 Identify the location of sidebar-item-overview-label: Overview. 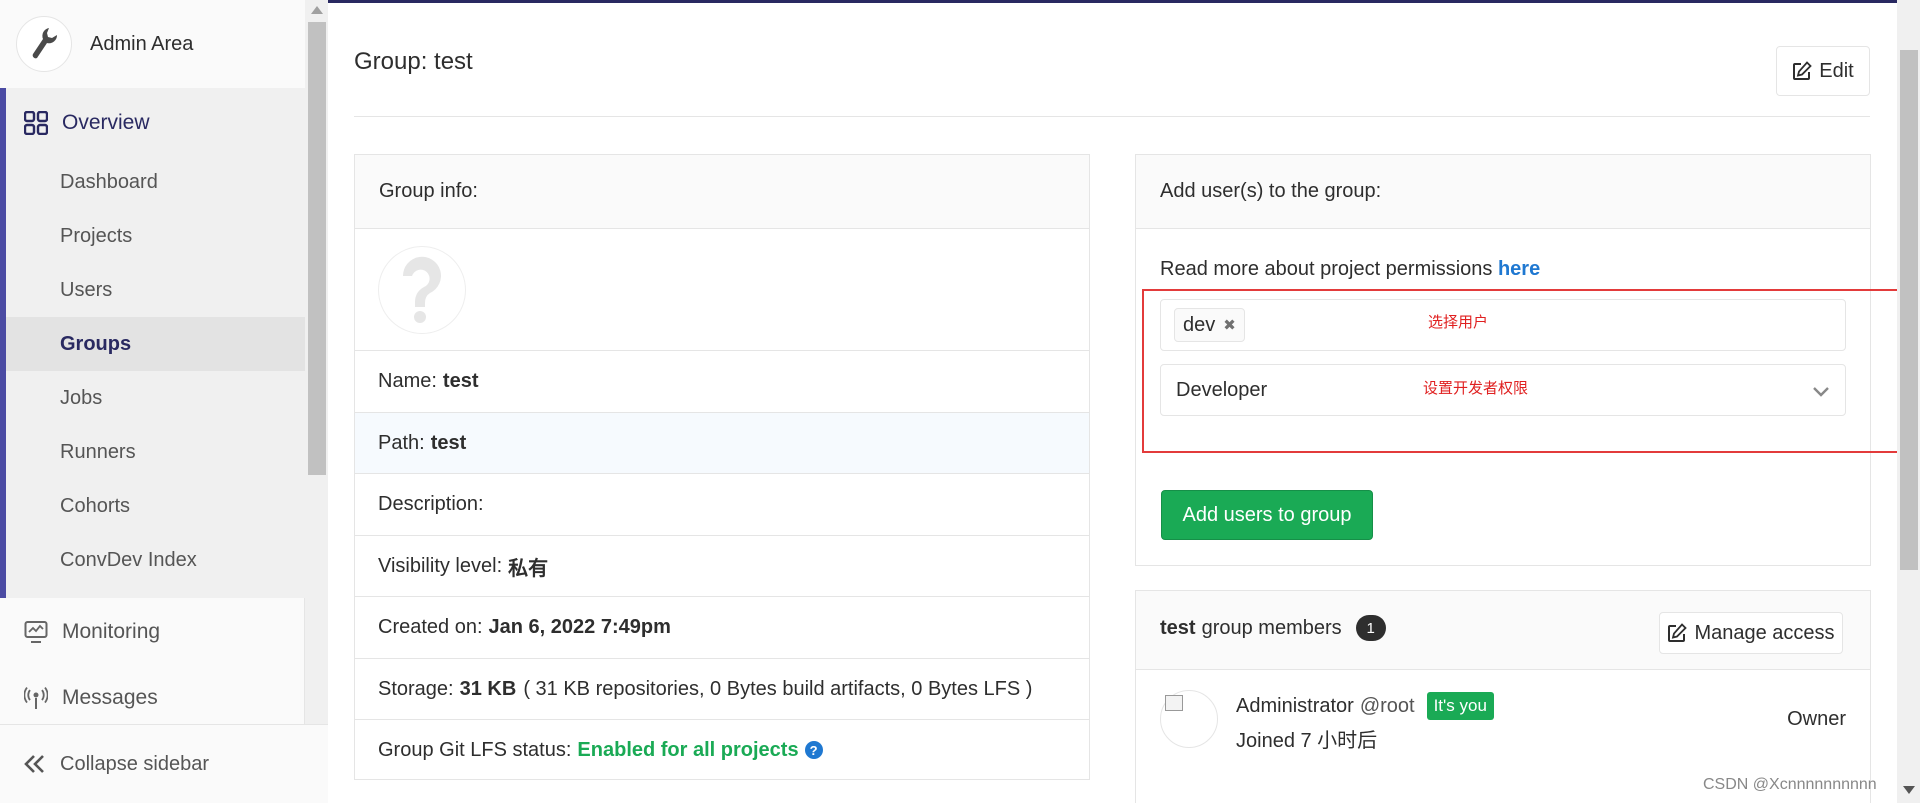
(106, 122).